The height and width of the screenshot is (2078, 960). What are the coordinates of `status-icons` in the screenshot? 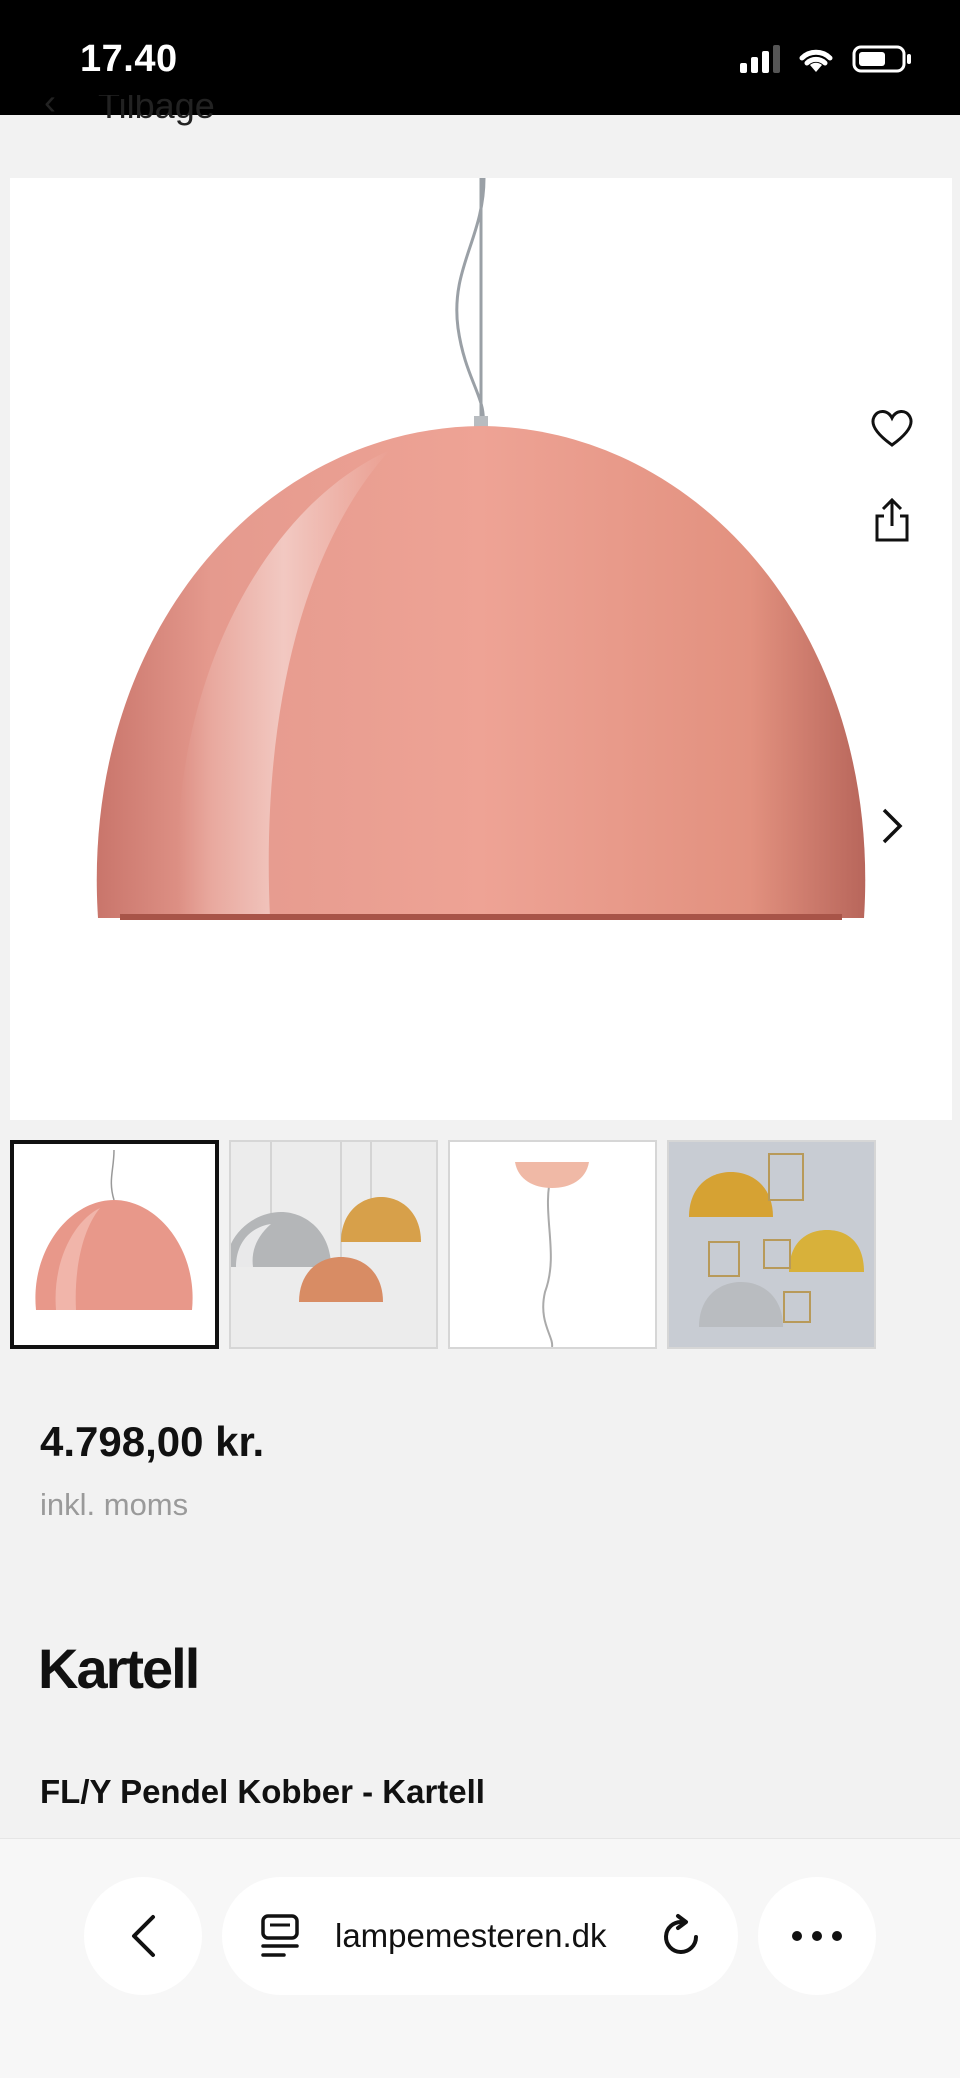 It's located at (826, 59).